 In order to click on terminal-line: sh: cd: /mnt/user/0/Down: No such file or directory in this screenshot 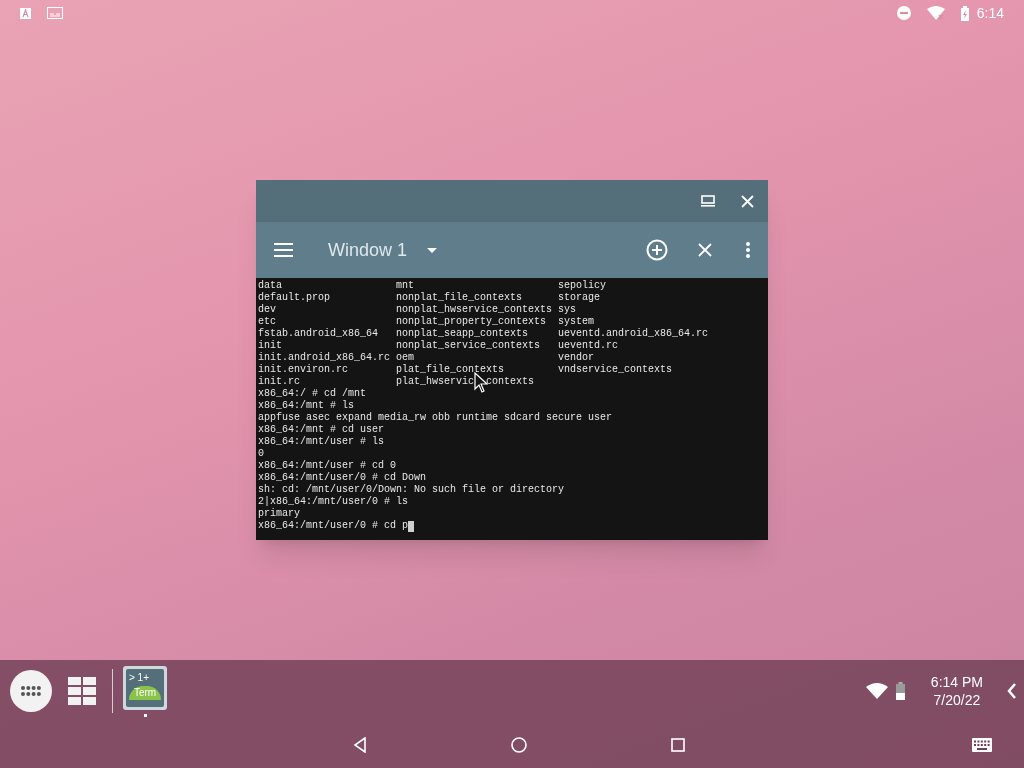, I will do `click(411, 490)`.